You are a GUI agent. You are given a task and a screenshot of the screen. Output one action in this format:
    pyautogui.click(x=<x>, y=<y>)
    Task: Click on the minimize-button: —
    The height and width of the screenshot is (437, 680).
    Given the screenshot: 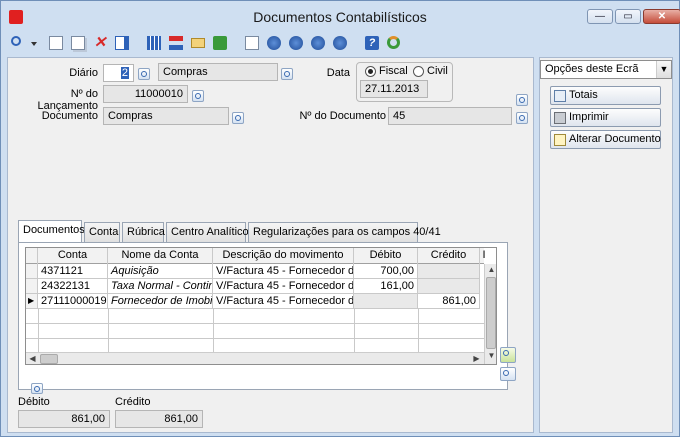 What is the action you would take?
    pyautogui.click(x=600, y=16)
    